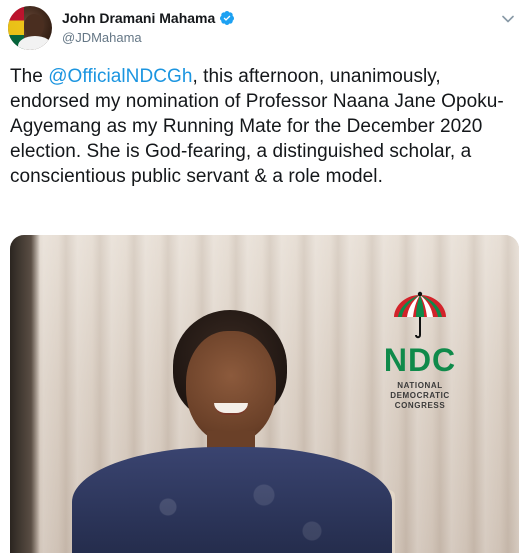  What do you see at coordinates (231, 387) in the screenshot?
I see `woman-face` at bounding box center [231, 387].